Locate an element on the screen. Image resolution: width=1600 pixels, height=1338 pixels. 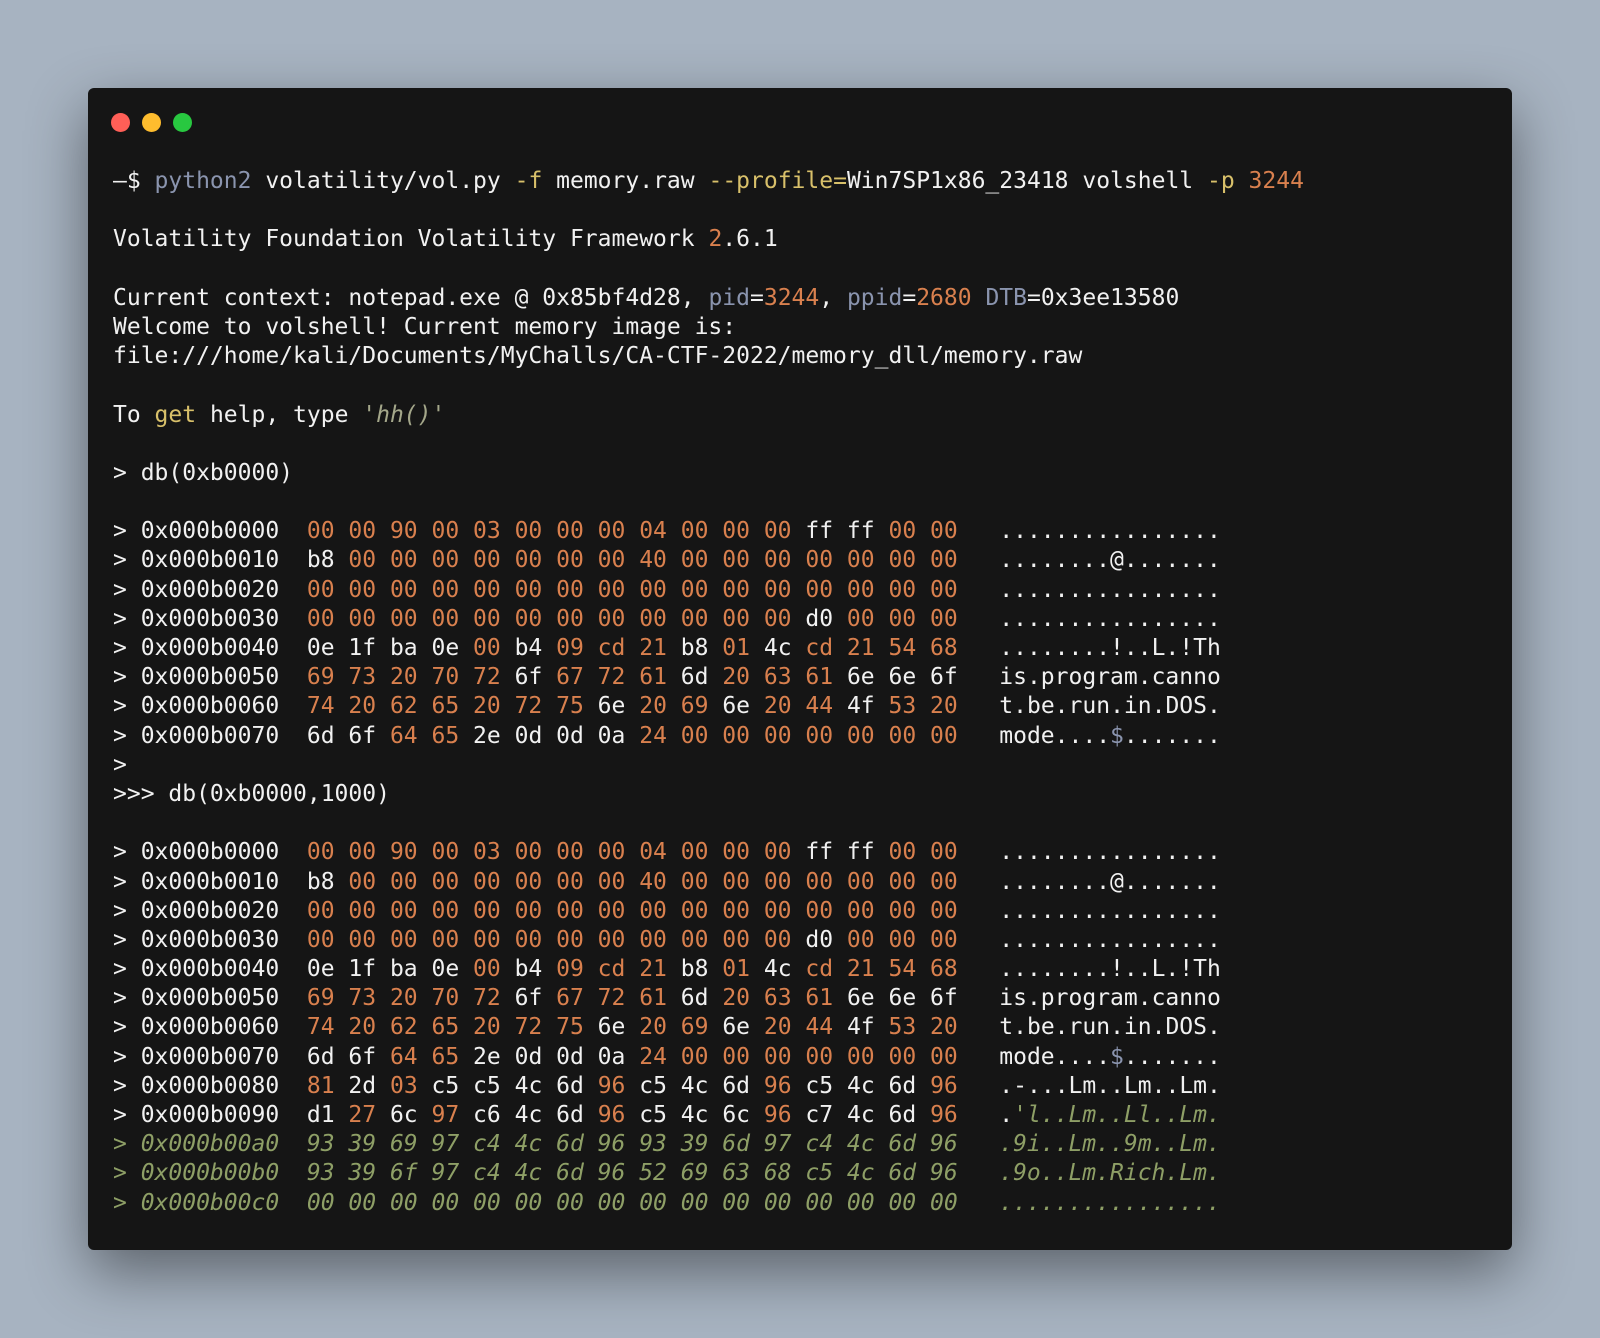
terminal-text-segment: > 0x000b0070 6d 6f is located at coordinates (251, 735).